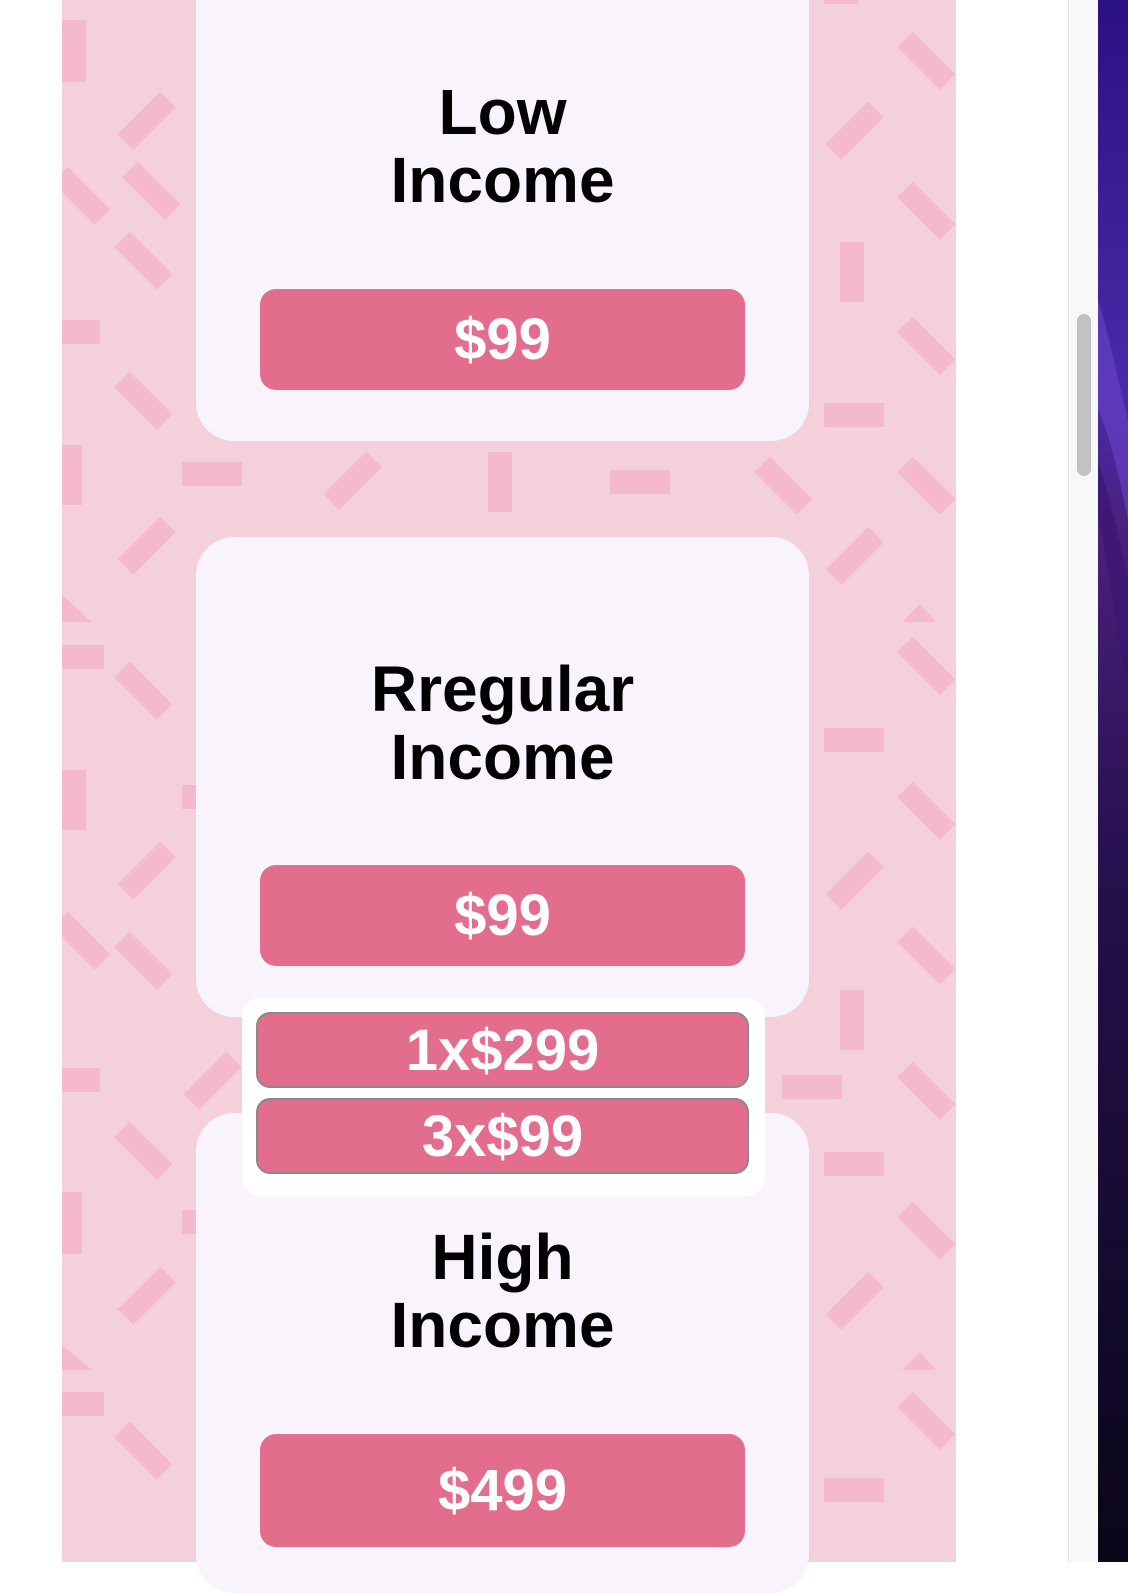 This screenshot has width=1128, height=1593. I want to click on plan-title: High Income, so click(502, 1291).